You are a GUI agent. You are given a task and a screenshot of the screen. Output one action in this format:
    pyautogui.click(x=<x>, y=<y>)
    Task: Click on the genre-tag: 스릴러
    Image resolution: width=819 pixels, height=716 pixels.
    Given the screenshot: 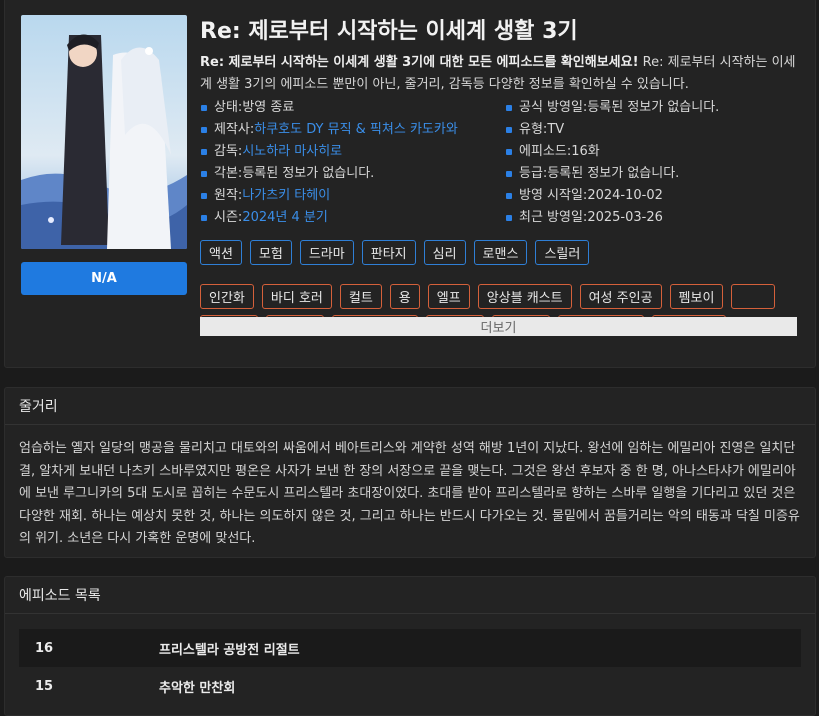 What is the action you would take?
    pyautogui.click(x=562, y=252)
    